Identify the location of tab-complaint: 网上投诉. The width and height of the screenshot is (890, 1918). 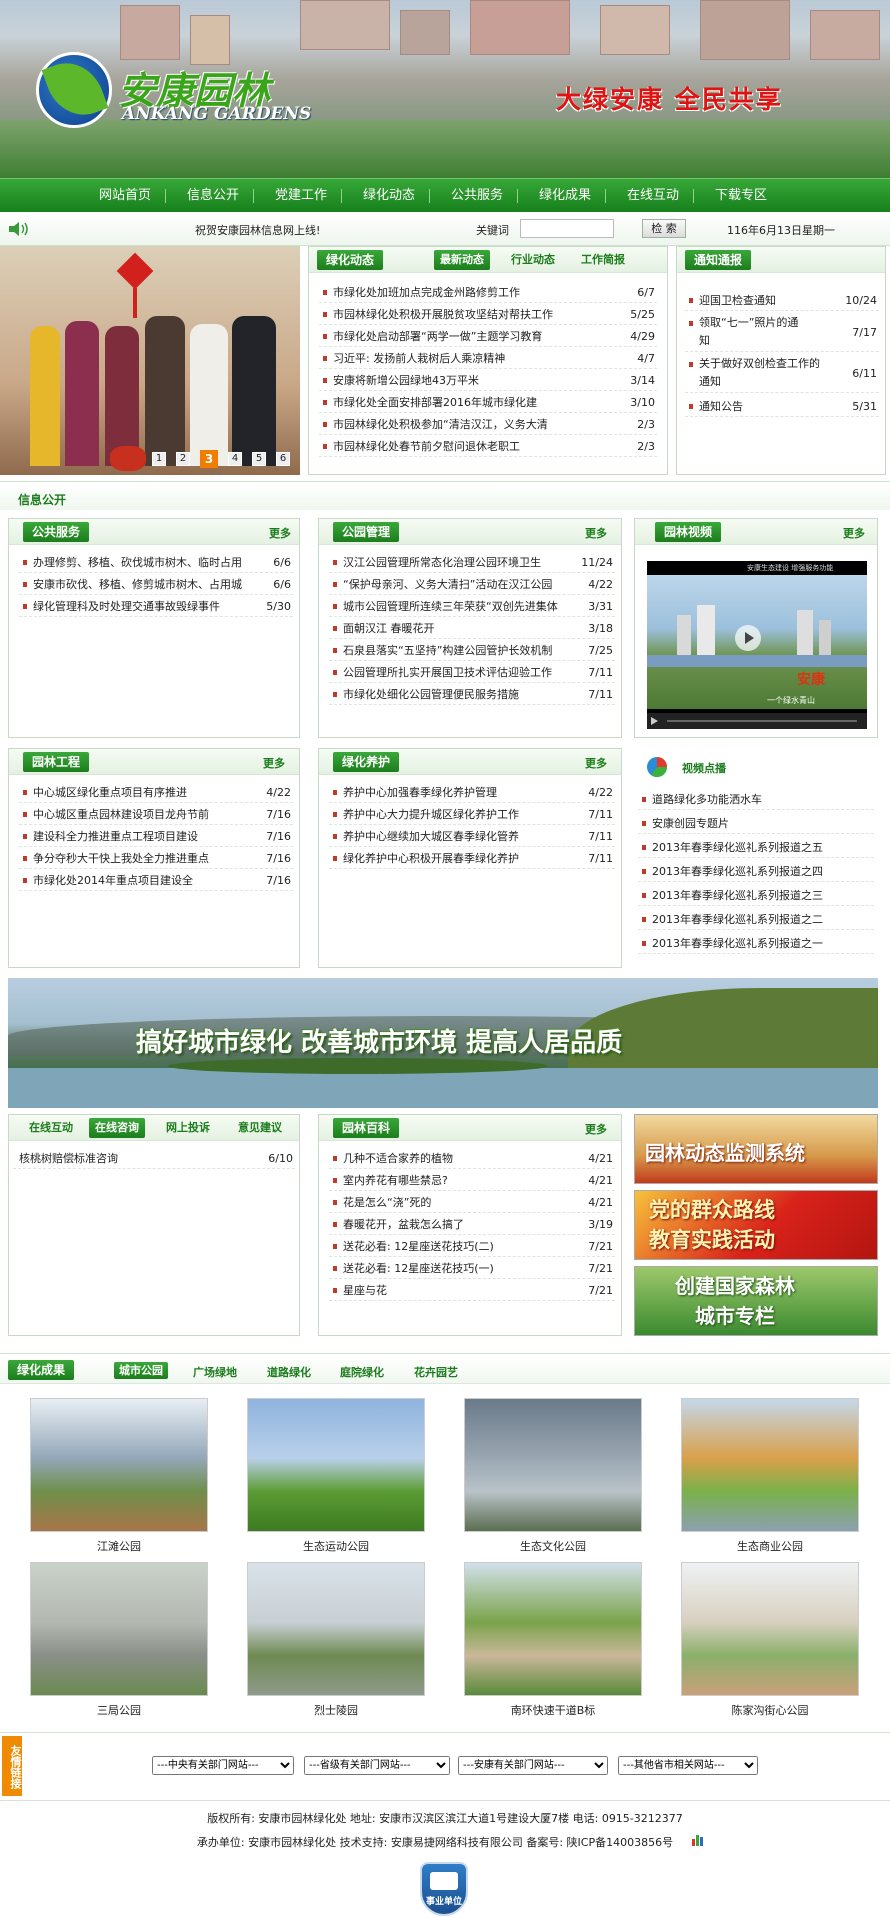
(188, 1128).